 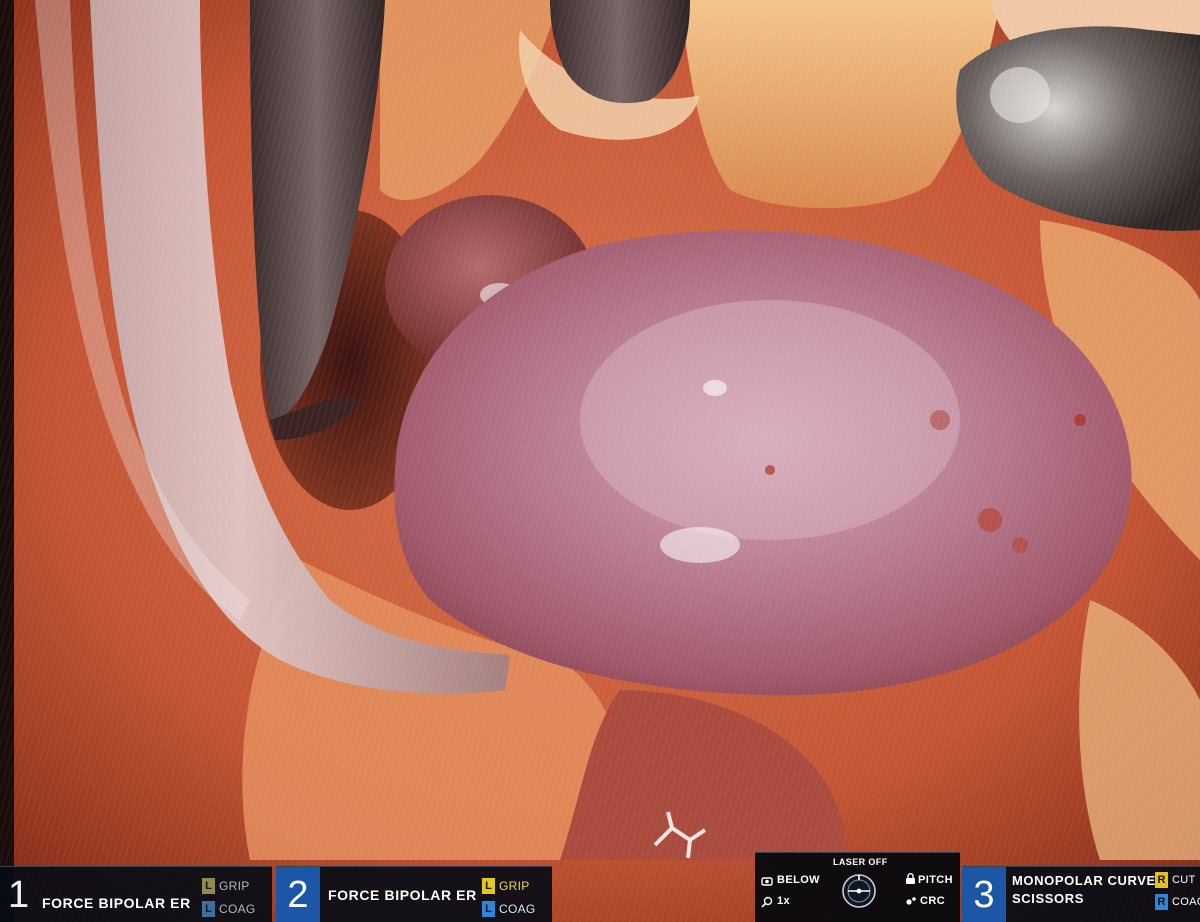 I want to click on lock-pitch-icon, so click(x=910, y=878).